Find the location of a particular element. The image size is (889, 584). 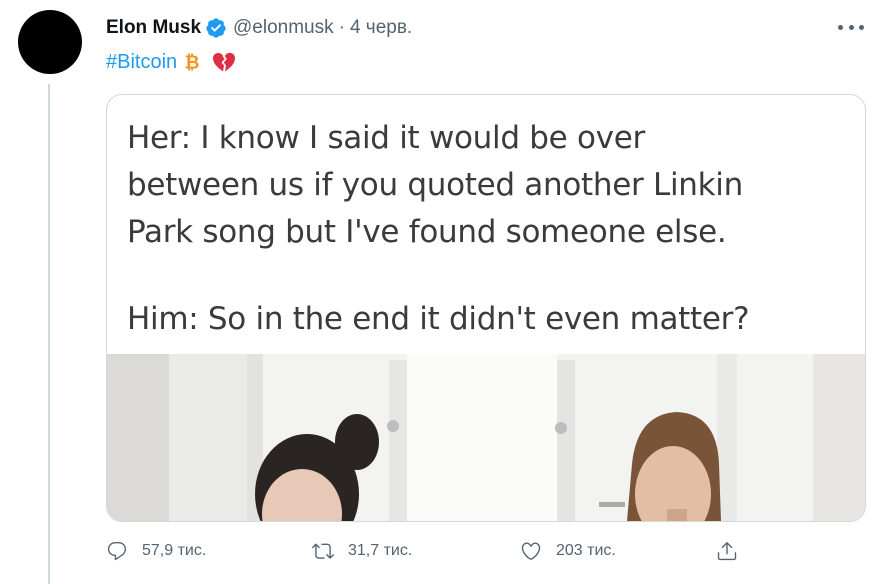

reply-icon is located at coordinates (117, 551).